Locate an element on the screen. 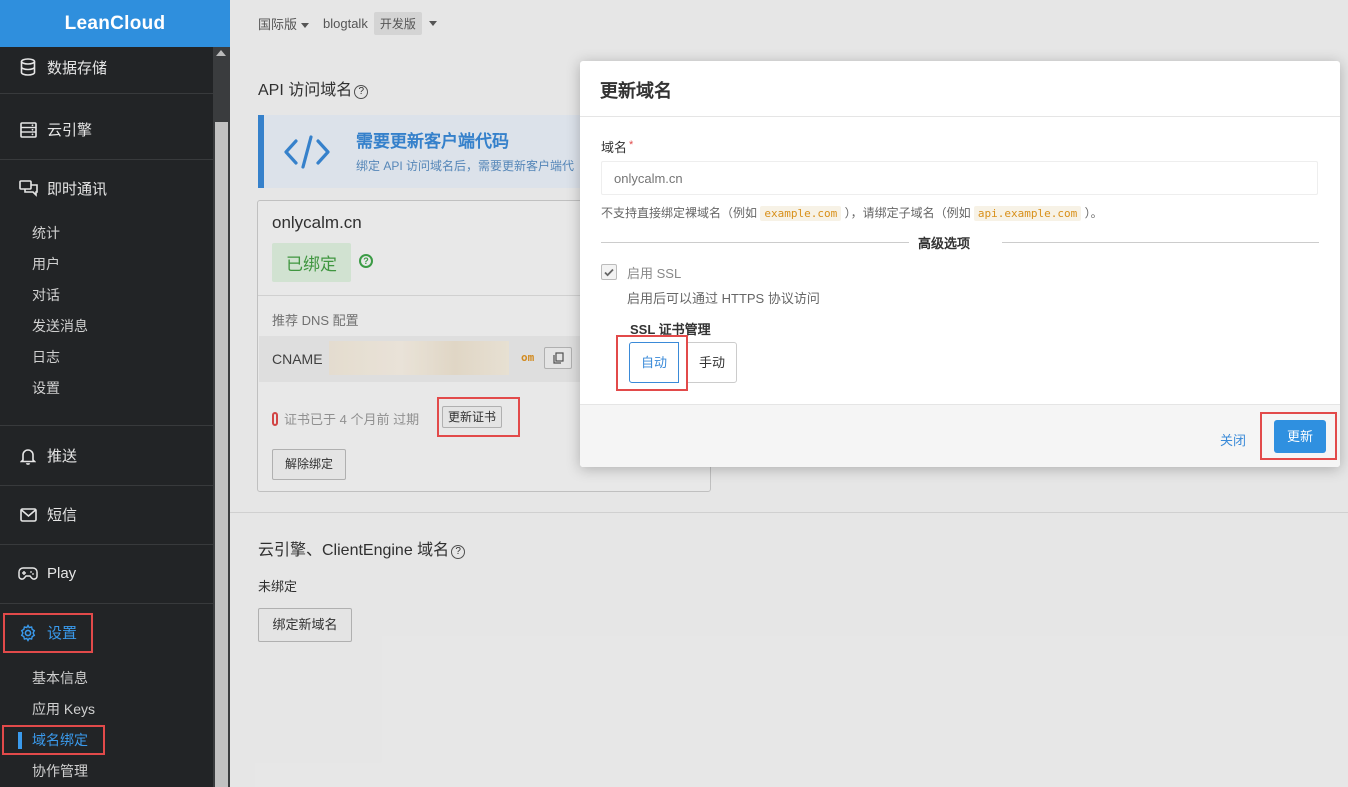 This screenshot has height=787, width=1348. sidebar-item-play: Play is located at coordinates (106, 573).